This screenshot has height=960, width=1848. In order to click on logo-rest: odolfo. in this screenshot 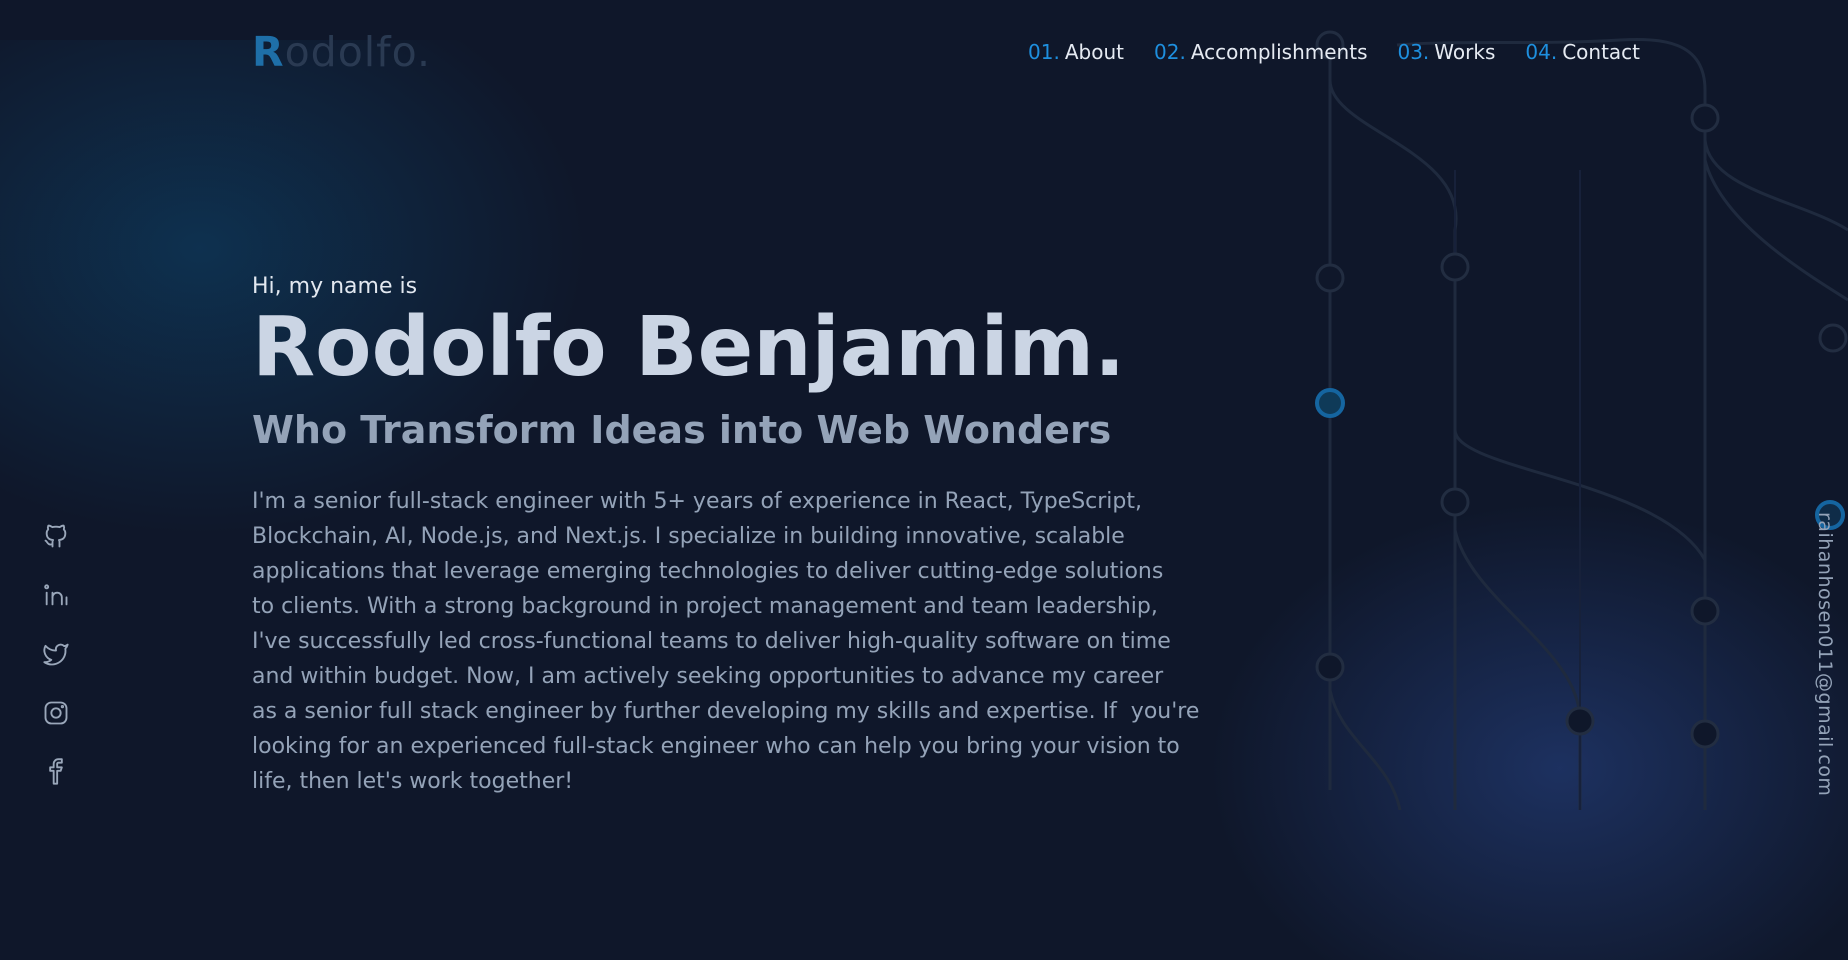, I will do `click(357, 52)`.